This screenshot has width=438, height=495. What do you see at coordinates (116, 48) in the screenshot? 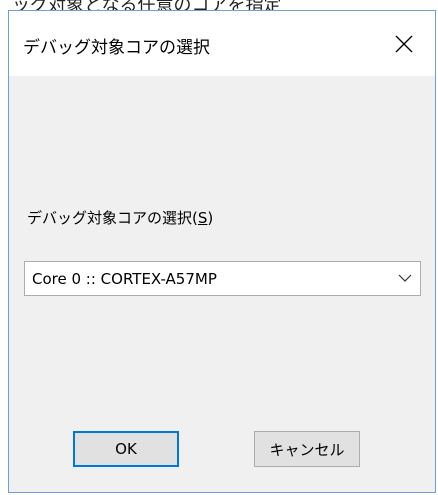
I see `dialog-title: デバッグ対象コアの選択` at bounding box center [116, 48].